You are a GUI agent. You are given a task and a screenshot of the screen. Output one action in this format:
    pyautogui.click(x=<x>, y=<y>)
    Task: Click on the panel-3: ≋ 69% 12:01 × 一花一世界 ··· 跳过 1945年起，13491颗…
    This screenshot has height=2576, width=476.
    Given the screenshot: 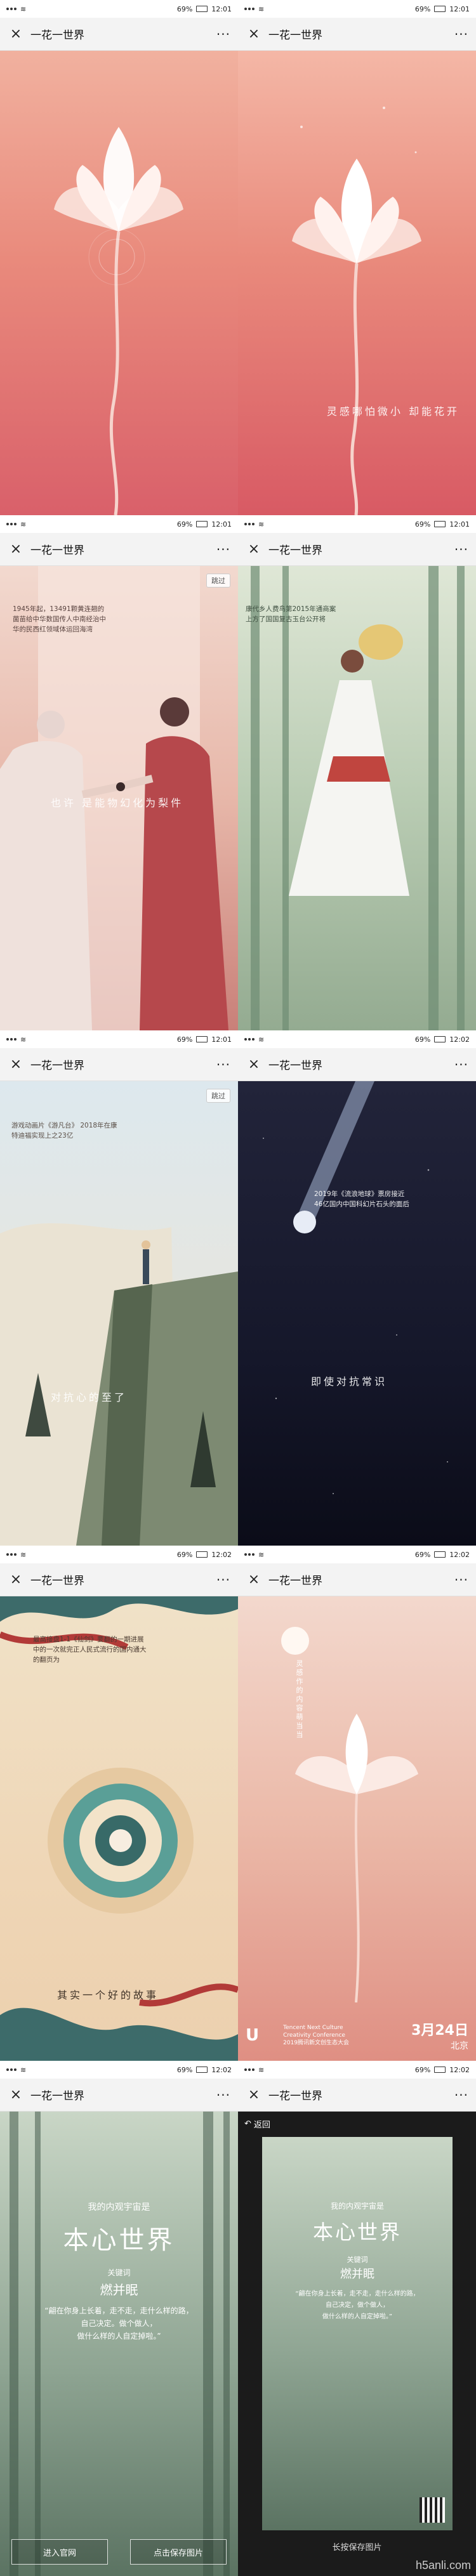 What is the action you would take?
    pyautogui.click(x=119, y=773)
    